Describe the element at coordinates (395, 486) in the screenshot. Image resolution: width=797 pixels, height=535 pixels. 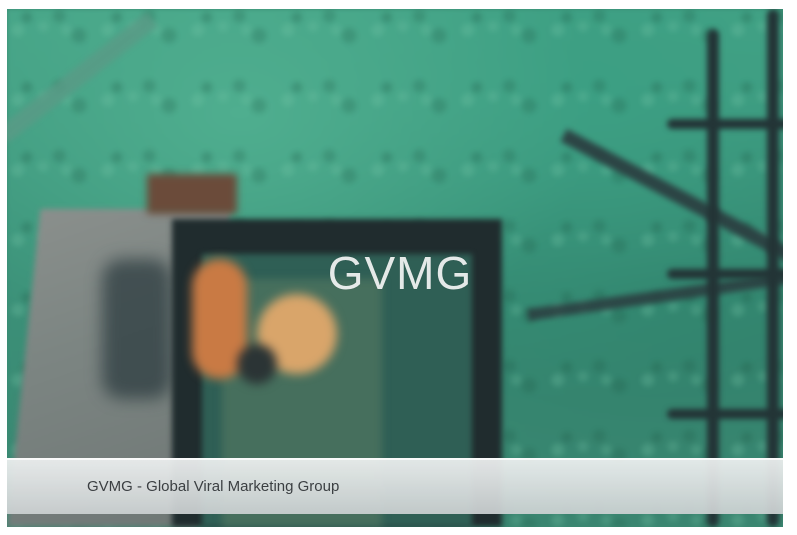
I see `caption-bar: GVMG - Global Viral Marketing Group` at that location.